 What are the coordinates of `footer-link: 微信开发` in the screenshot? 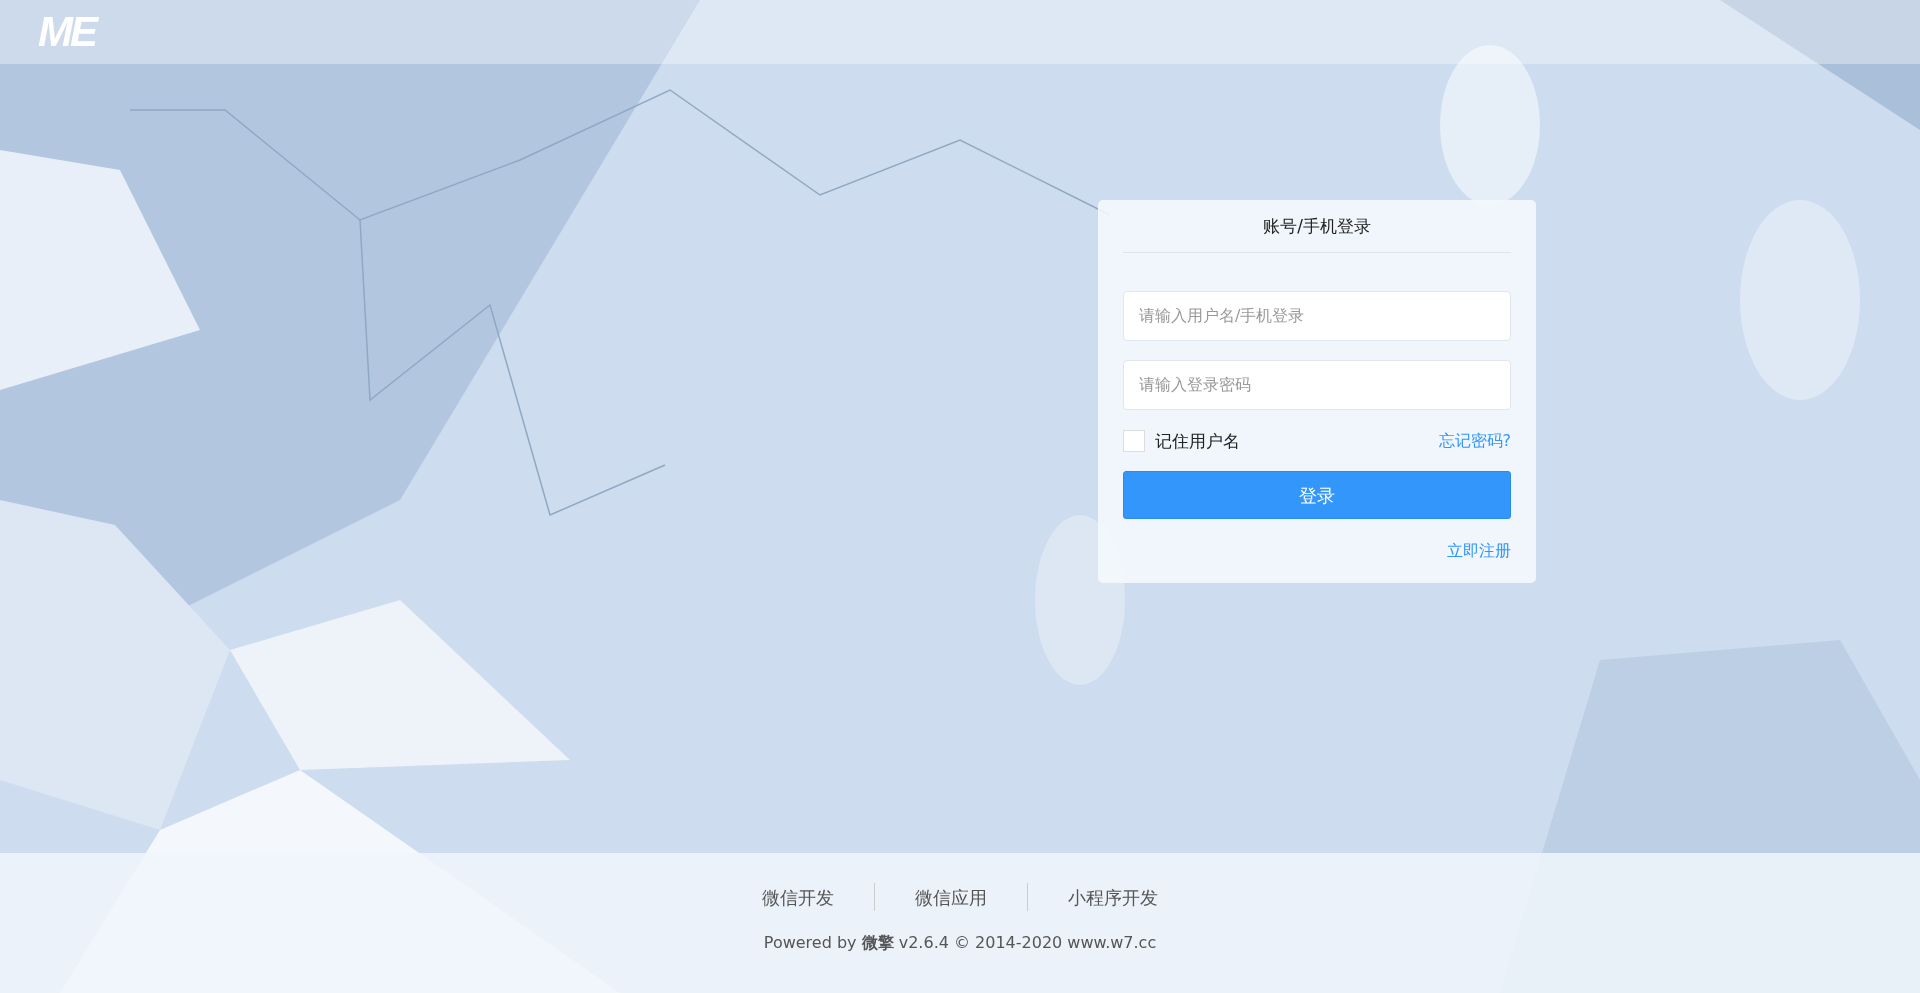 It's located at (798, 897).